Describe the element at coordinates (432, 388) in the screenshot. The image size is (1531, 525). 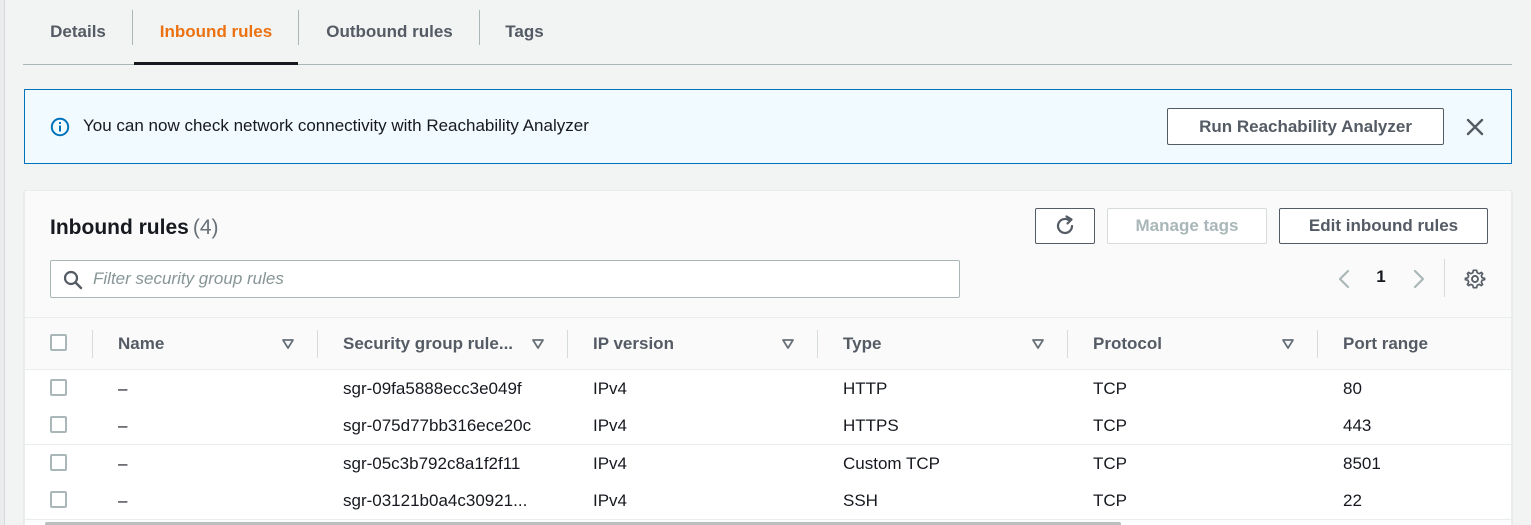
I see `cell-rule-id: sgr-09fa5888ecc3e049f` at that location.